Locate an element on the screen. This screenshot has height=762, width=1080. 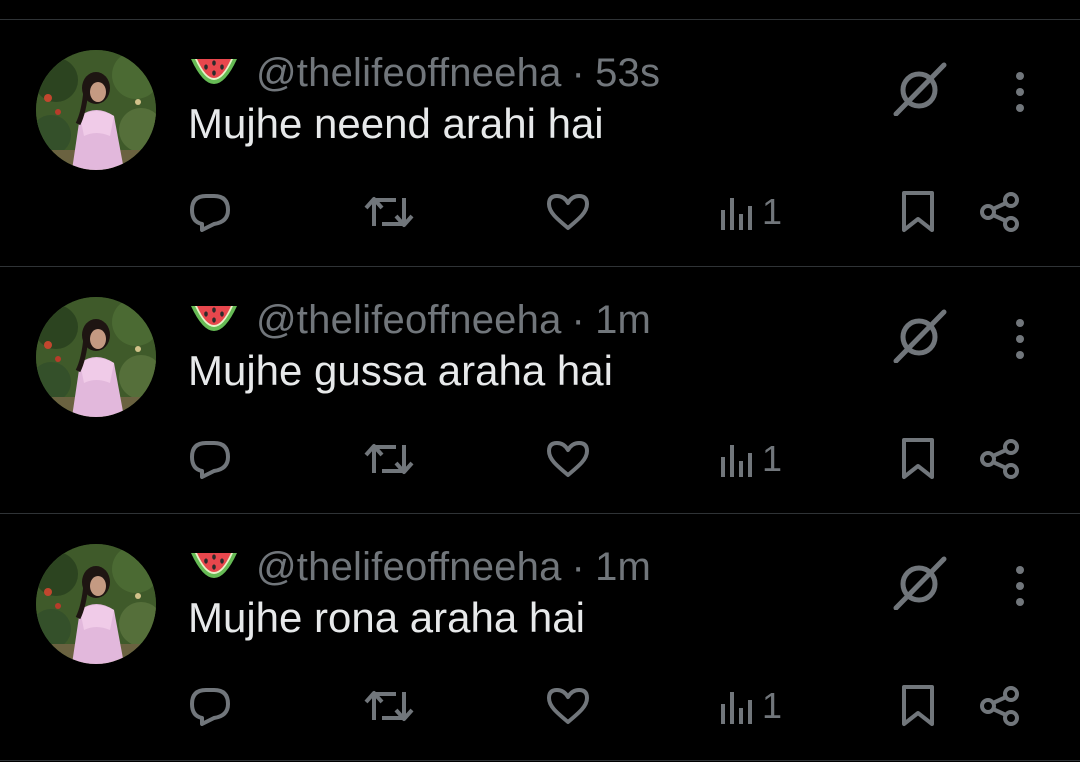
tweet-text: Mujhe rona araha hai is located at coordinates (386, 617).